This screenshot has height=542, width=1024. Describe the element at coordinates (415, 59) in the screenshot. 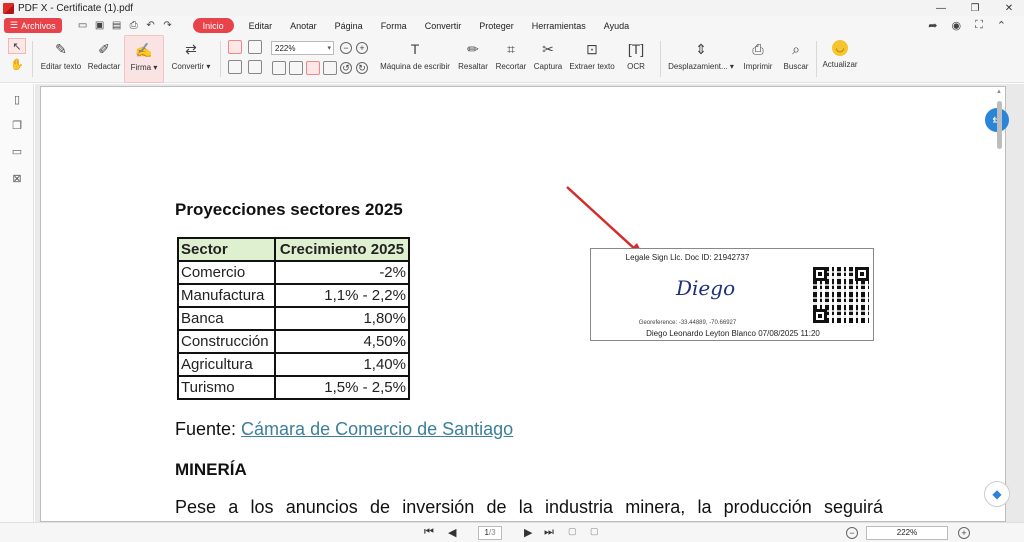

I see `typewriter-button: T Máquina de escribir` at that location.